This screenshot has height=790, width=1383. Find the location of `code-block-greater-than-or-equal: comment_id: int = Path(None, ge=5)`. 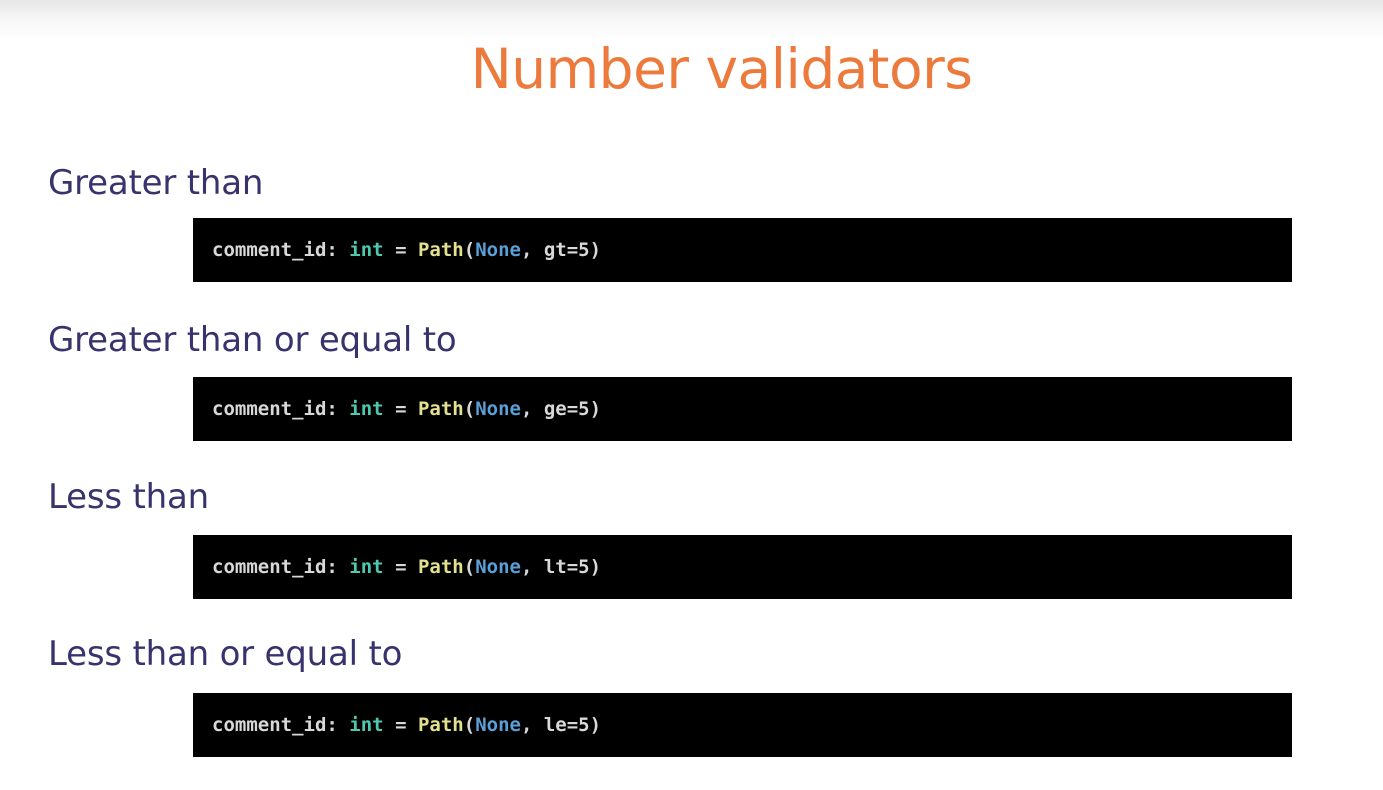

code-block-greater-than-or-equal: comment_id: int = Path(None, ge=5) is located at coordinates (742, 409).